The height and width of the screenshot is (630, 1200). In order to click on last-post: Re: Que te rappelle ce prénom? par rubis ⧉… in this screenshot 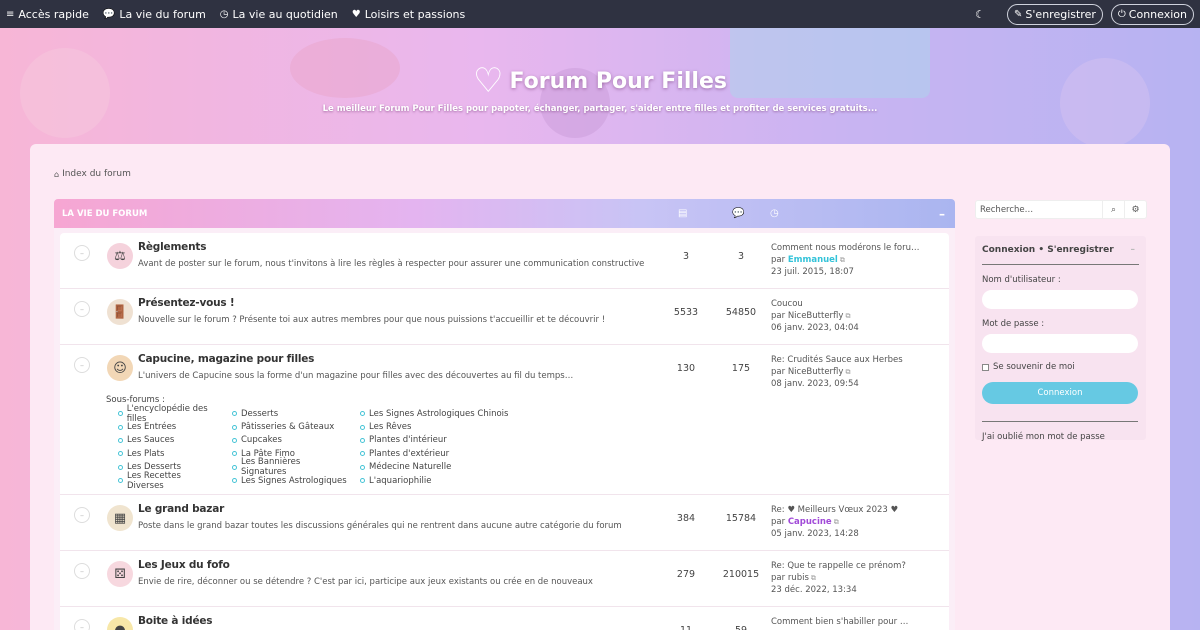, I will do `click(838, 578)`.